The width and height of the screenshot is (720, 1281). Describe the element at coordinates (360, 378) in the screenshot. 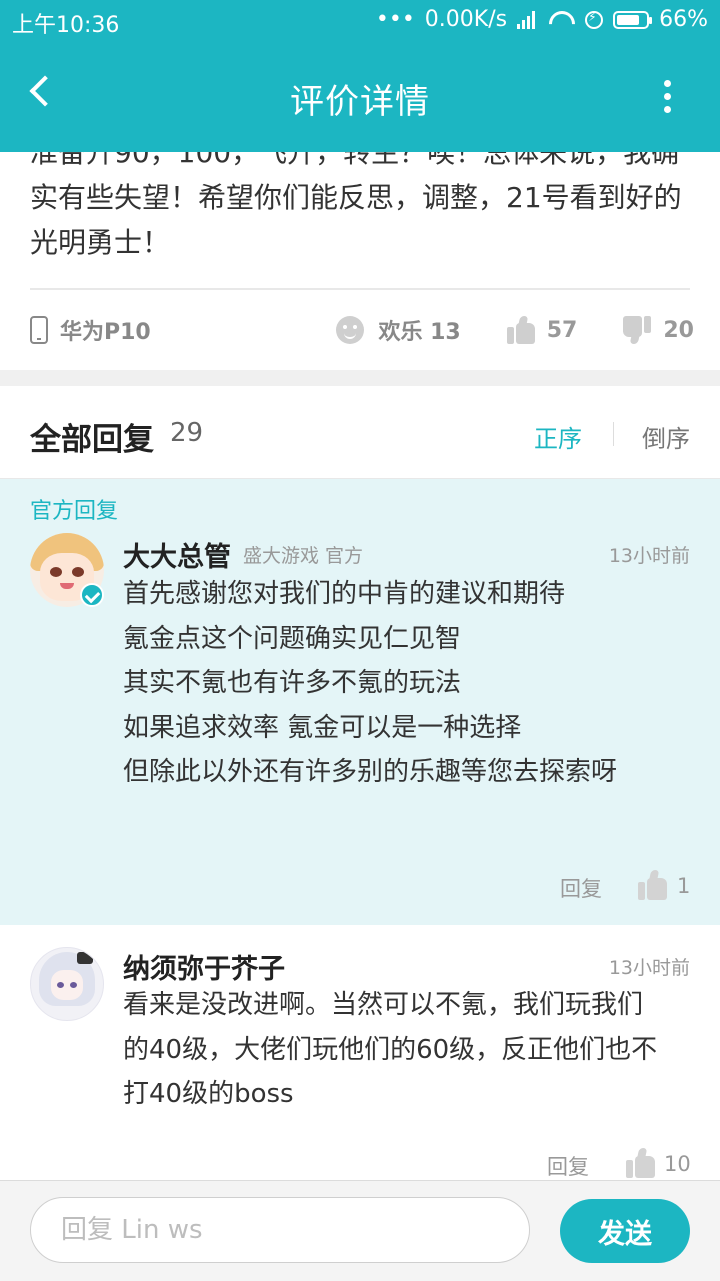

I see `section-gap` at that location.